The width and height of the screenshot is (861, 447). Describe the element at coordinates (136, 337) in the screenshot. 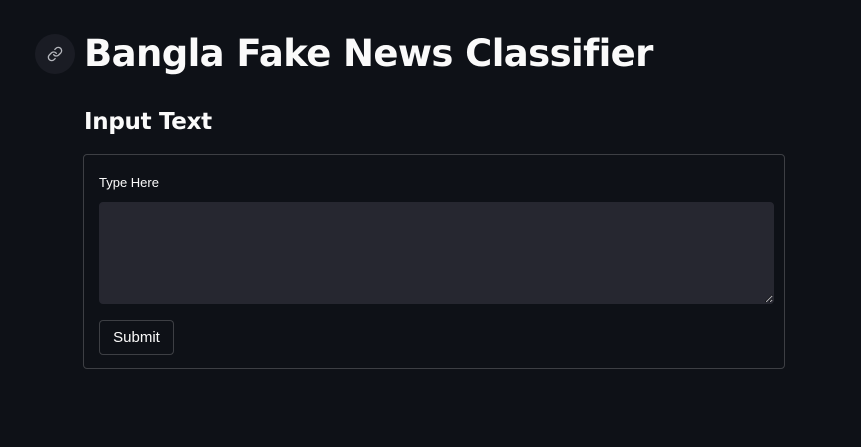

I see `submit-button: Submit` at that location.